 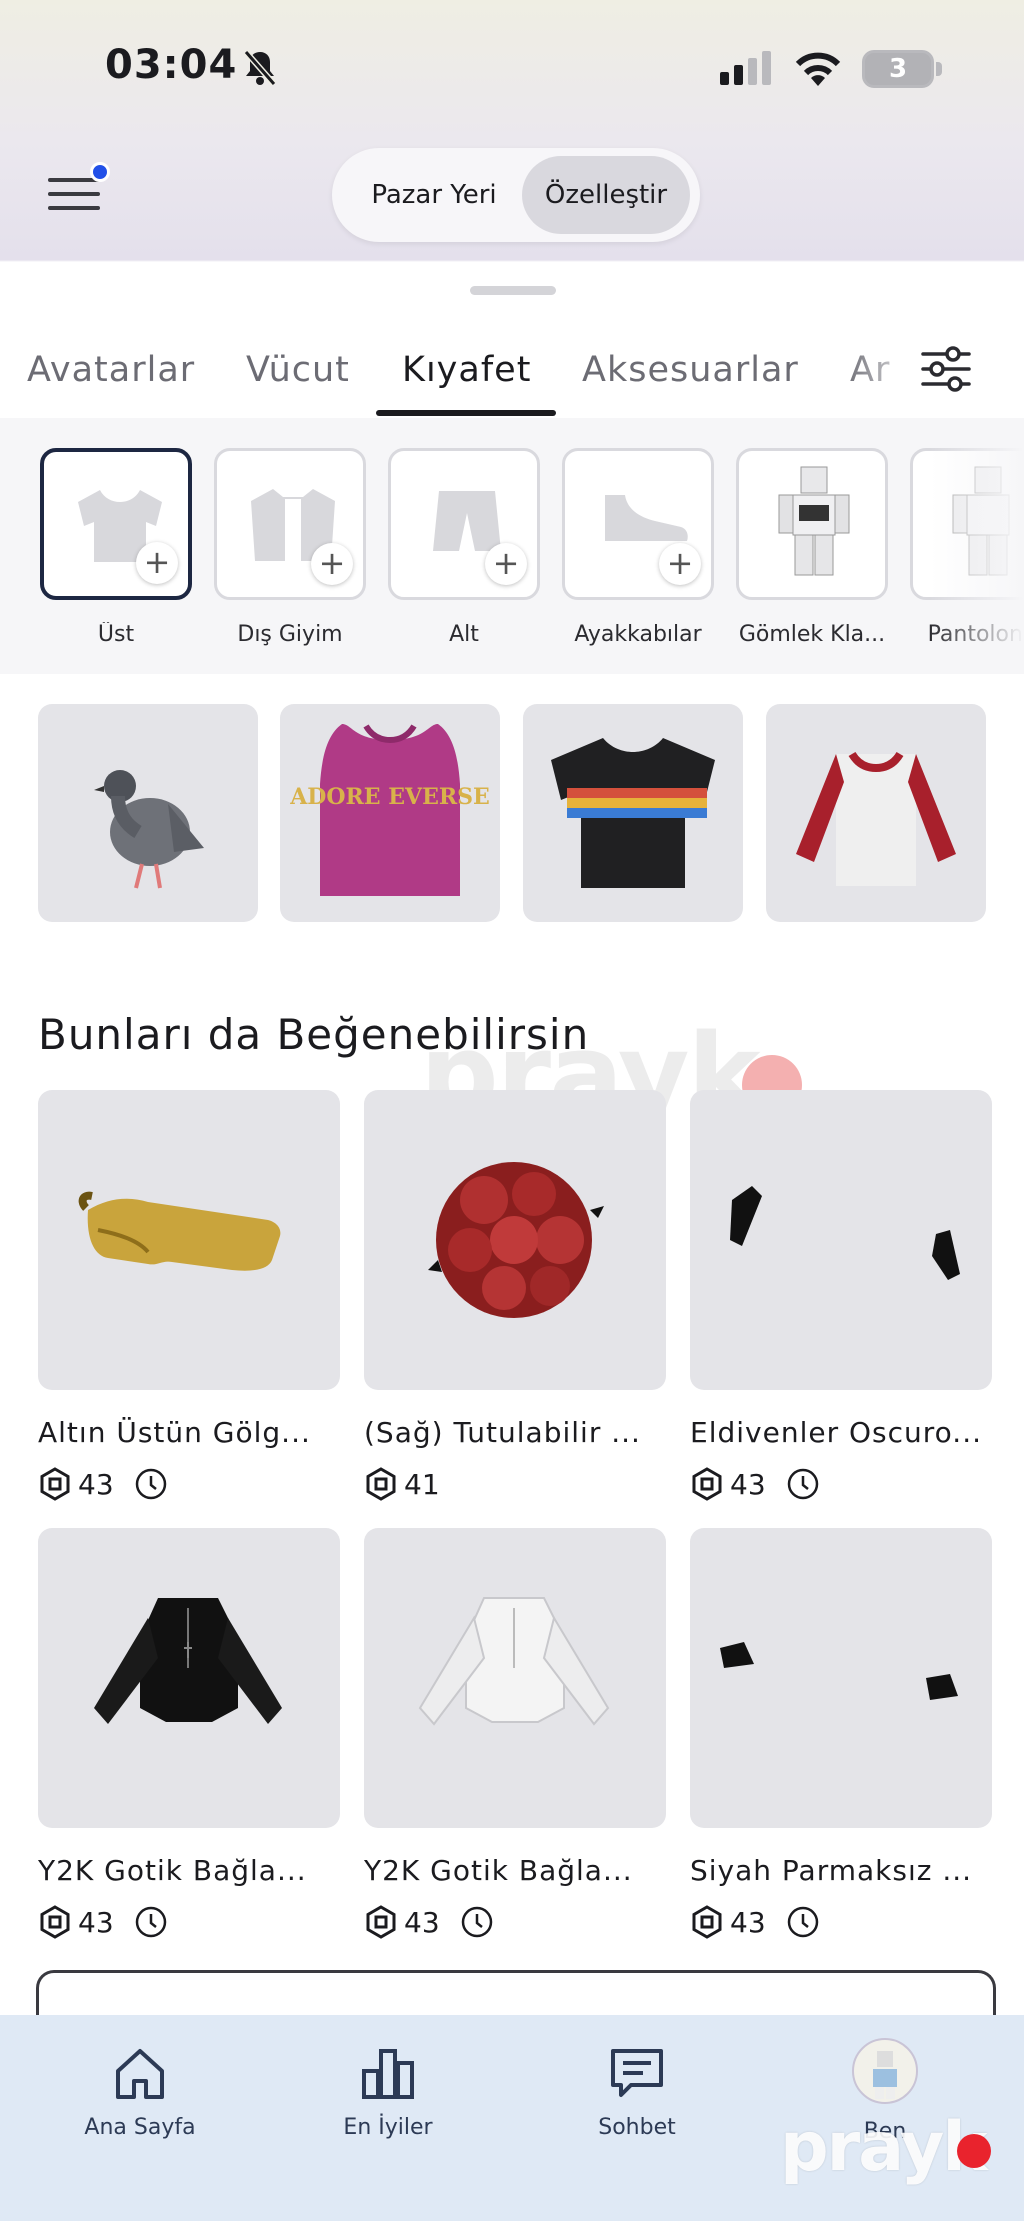 What do you see at coordinates (977, 546) in the screenshot?
I see `category-fade` at bounding box center [977, 546].